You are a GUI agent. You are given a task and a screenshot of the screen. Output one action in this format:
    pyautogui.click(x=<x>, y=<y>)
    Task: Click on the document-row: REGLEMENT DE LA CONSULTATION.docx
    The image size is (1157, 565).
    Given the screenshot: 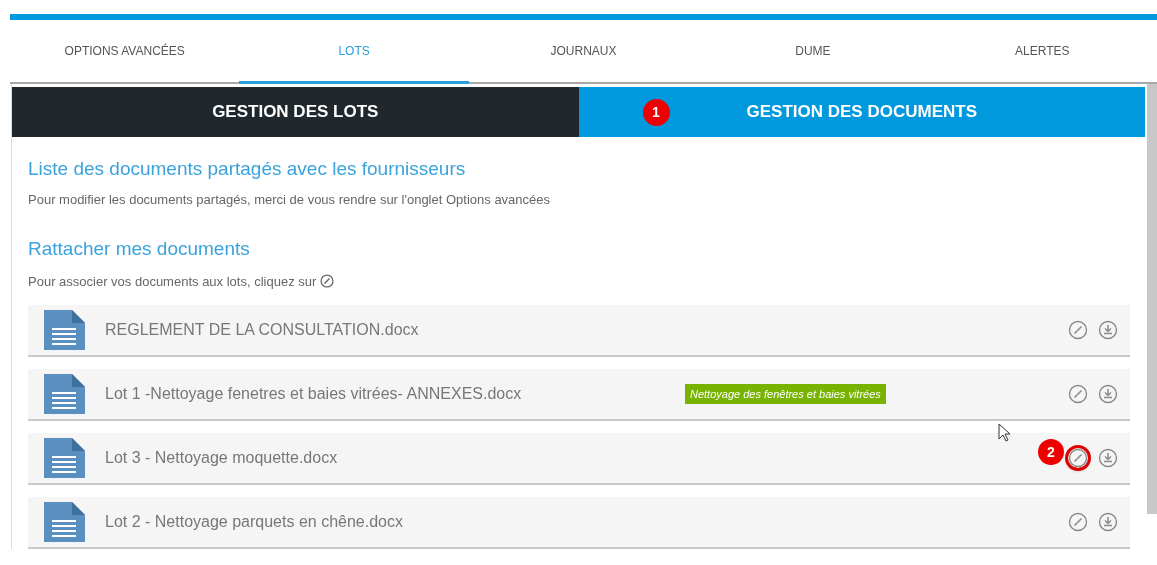 What is the action you would take?
    pyautogui.click(x=579, y=331)
    